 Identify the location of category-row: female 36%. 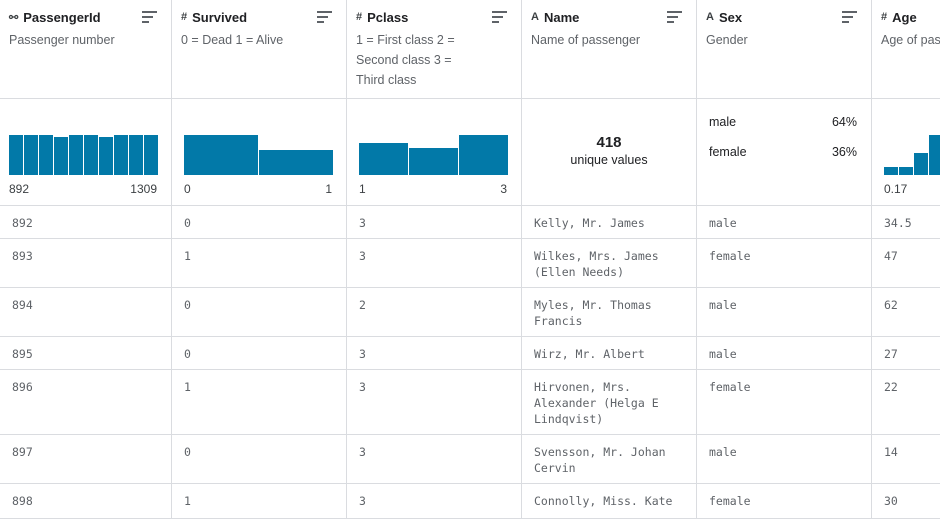
(783, 152).